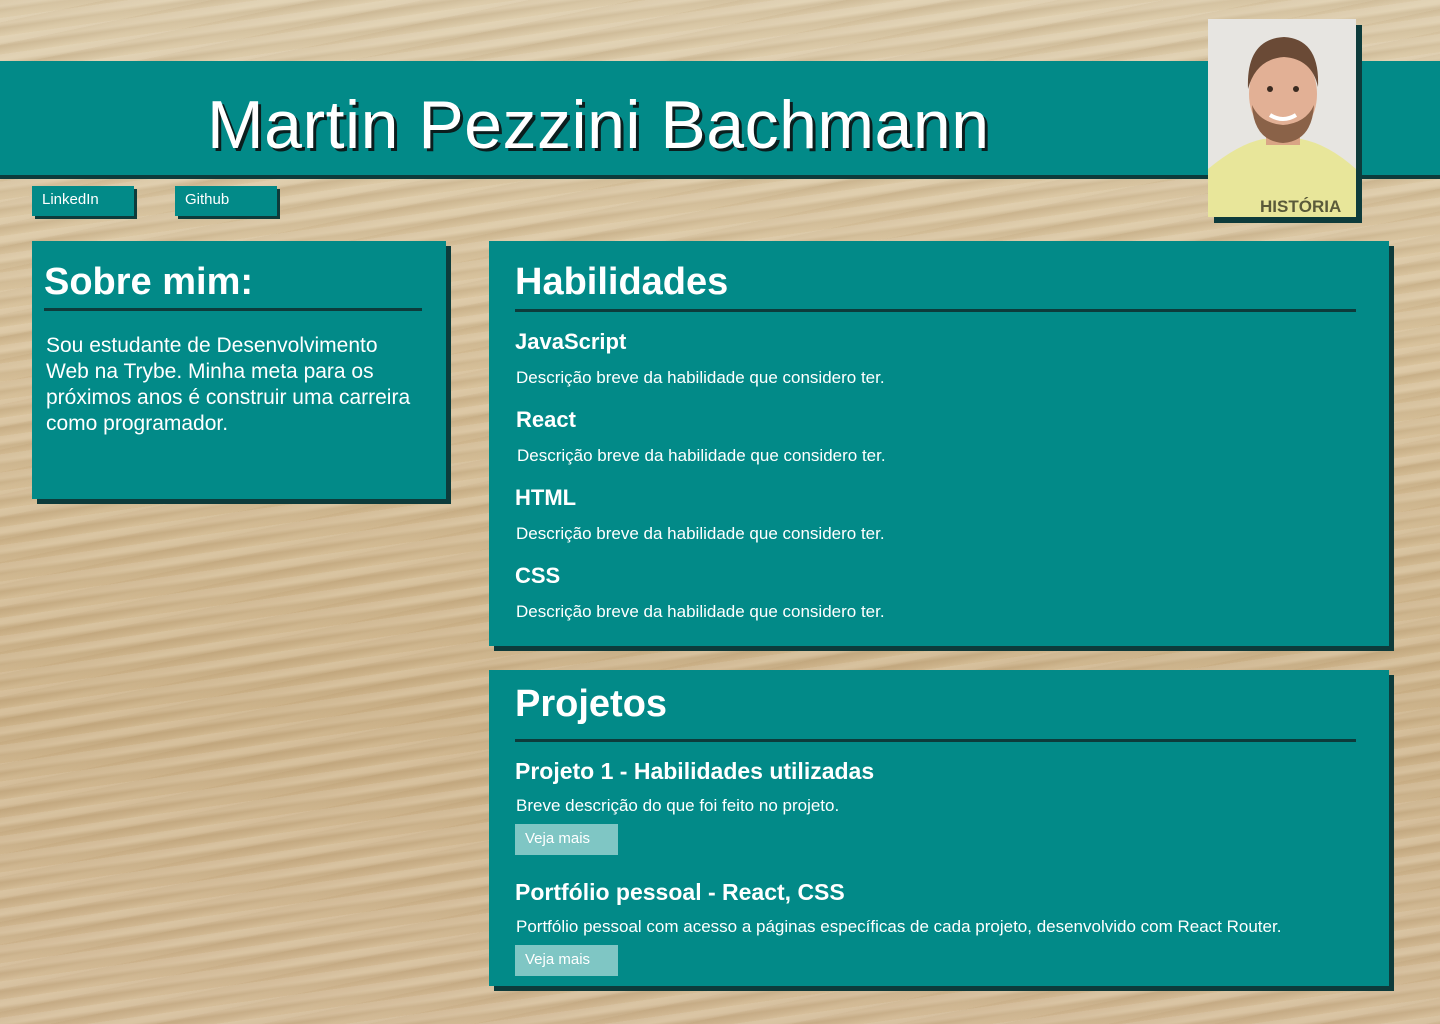  Describe the element at coordinates (935, 740) in the screenshot. I see `projects-divider` at that location.